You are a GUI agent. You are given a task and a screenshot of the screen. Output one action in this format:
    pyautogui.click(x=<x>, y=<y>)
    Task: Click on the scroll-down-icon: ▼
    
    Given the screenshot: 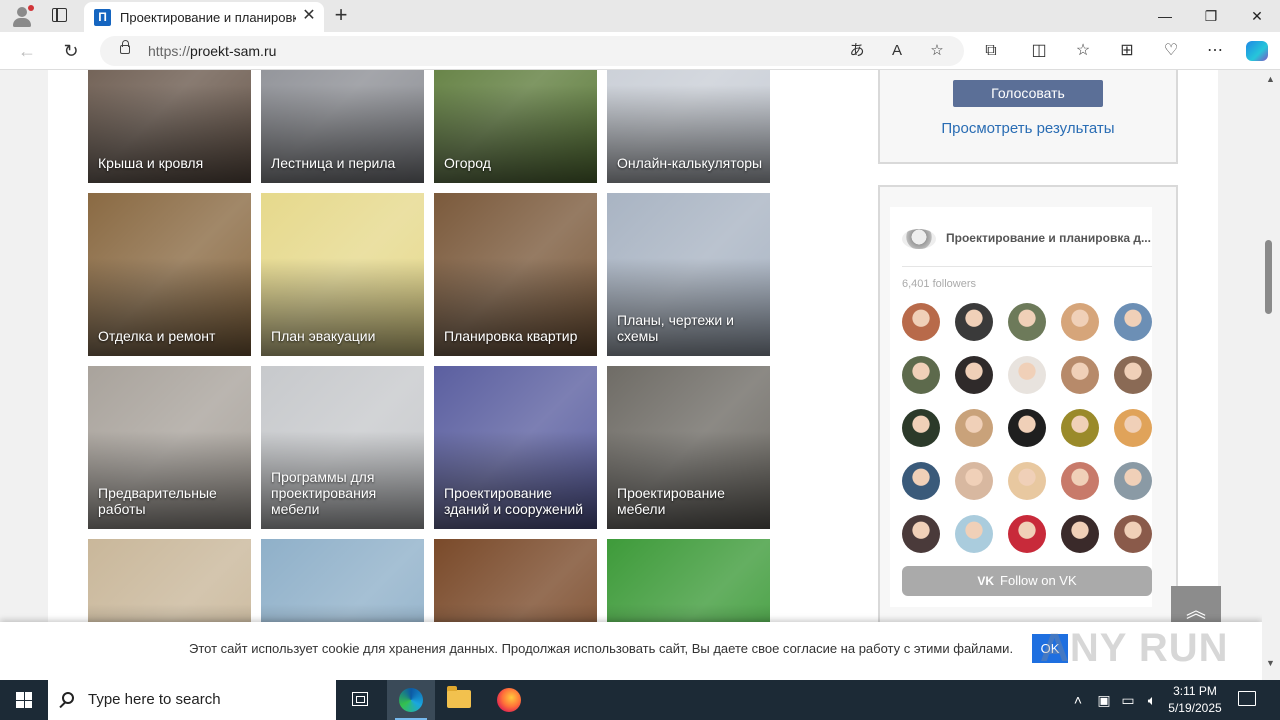 What is the action you would take?
    pyautogui.click(x=1270, y=663)
    